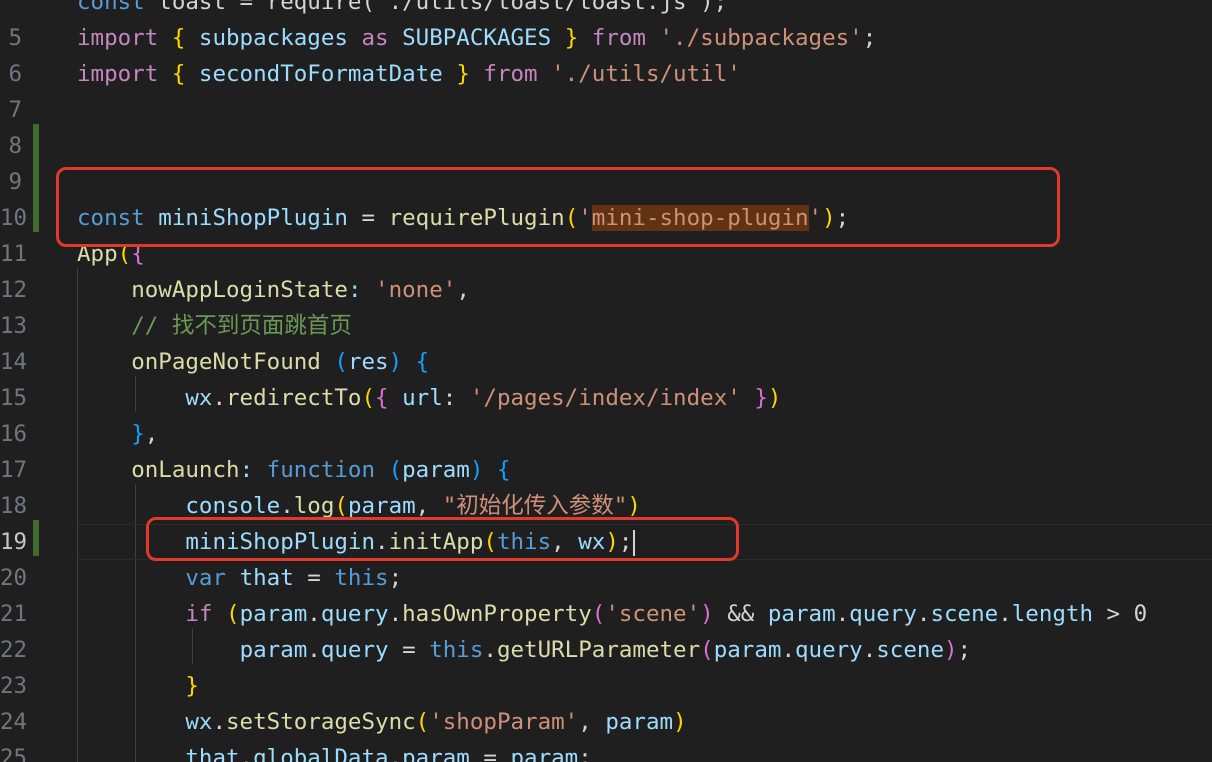 The width and height of the screenshot is (1212, 762). What do you see at coordinates (606, 722) in the screenshot?
I see `code-line: 24 wx.setStorageSync('shopParam', param)` at bounding box center [606, 722].